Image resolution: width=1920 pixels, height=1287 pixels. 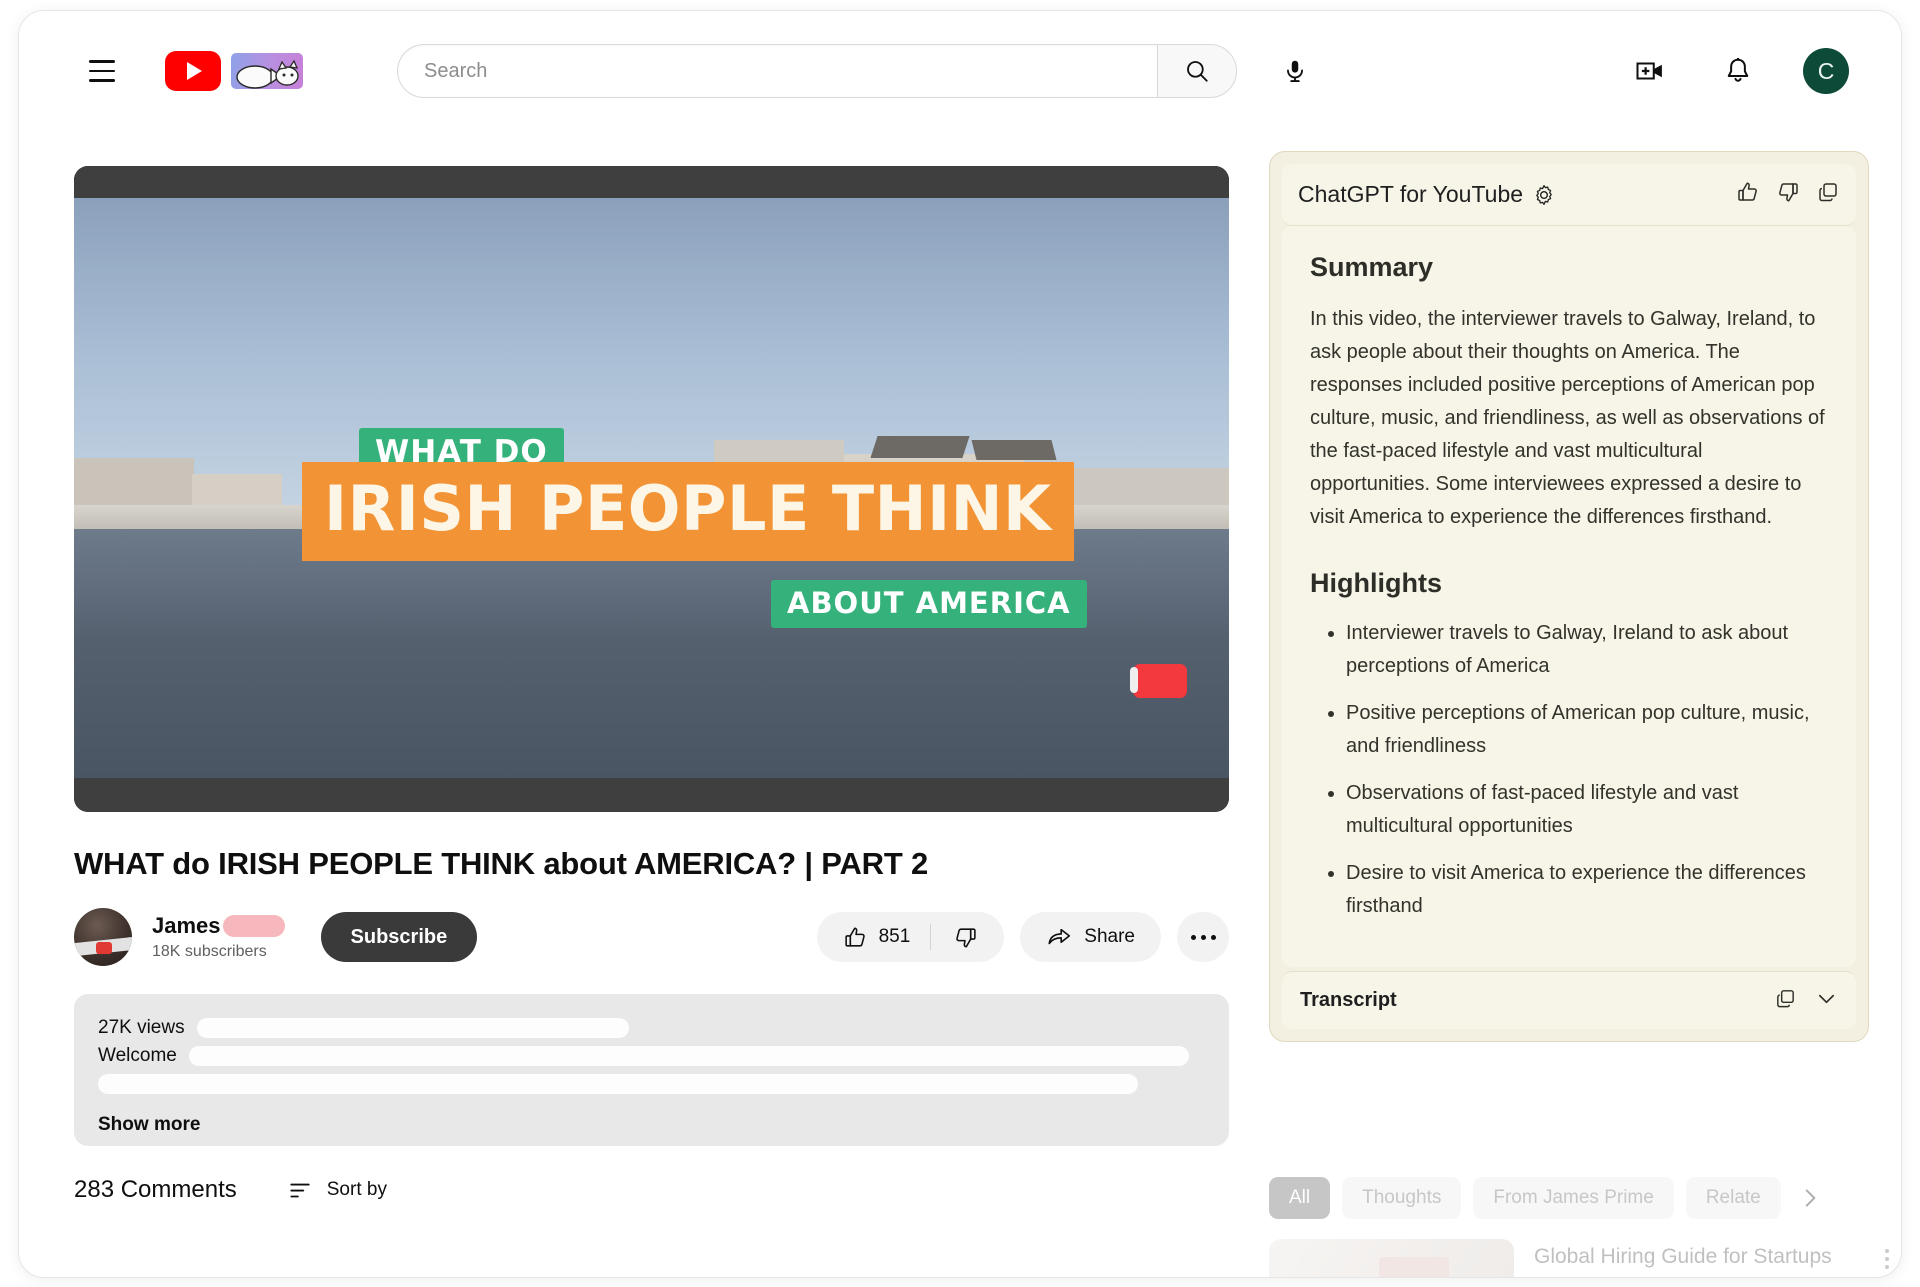 I want to click on filter-chip-bar: All Thoughts From James Prime Relate, so click(x=1579, y=1198).